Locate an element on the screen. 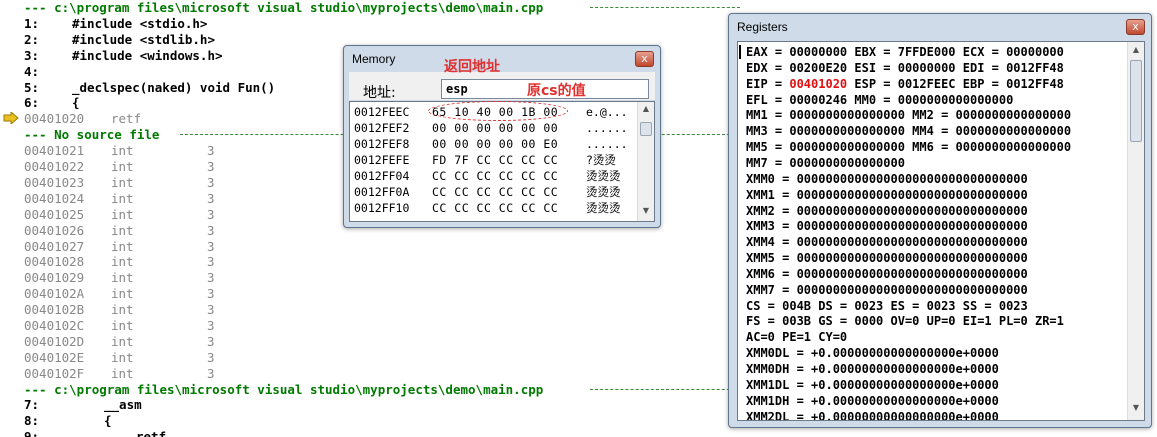  source-code: #include <stdio.h> is located at coordinates (140, 23).